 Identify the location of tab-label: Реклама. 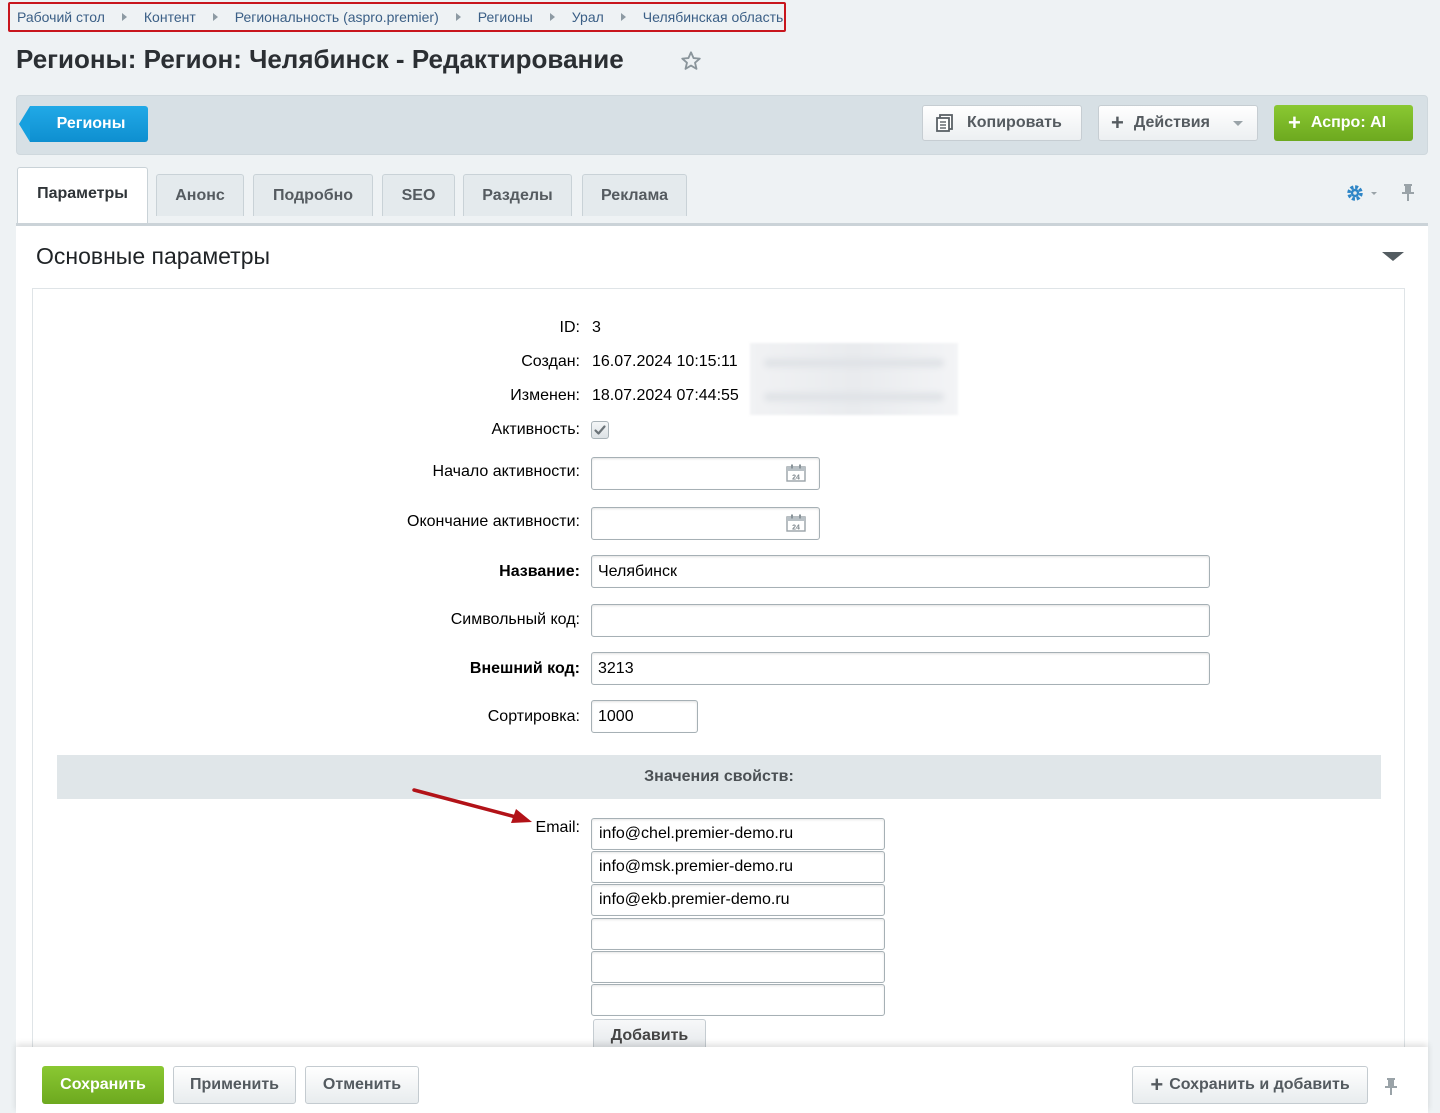
(634, 195).